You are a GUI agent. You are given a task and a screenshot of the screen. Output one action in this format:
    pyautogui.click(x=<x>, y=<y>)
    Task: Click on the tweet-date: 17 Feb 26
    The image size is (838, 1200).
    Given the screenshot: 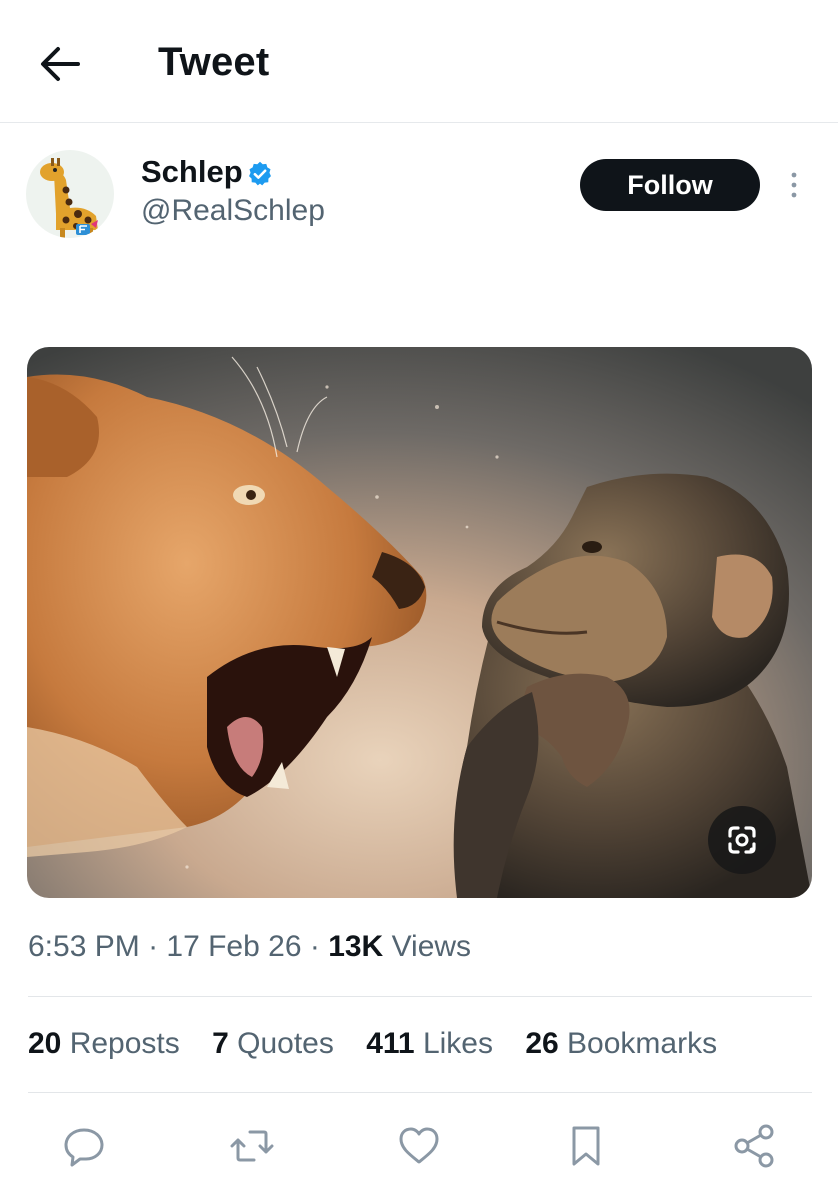 What is the action you would take?
    pyautogui.click(x=234, y=946)
    